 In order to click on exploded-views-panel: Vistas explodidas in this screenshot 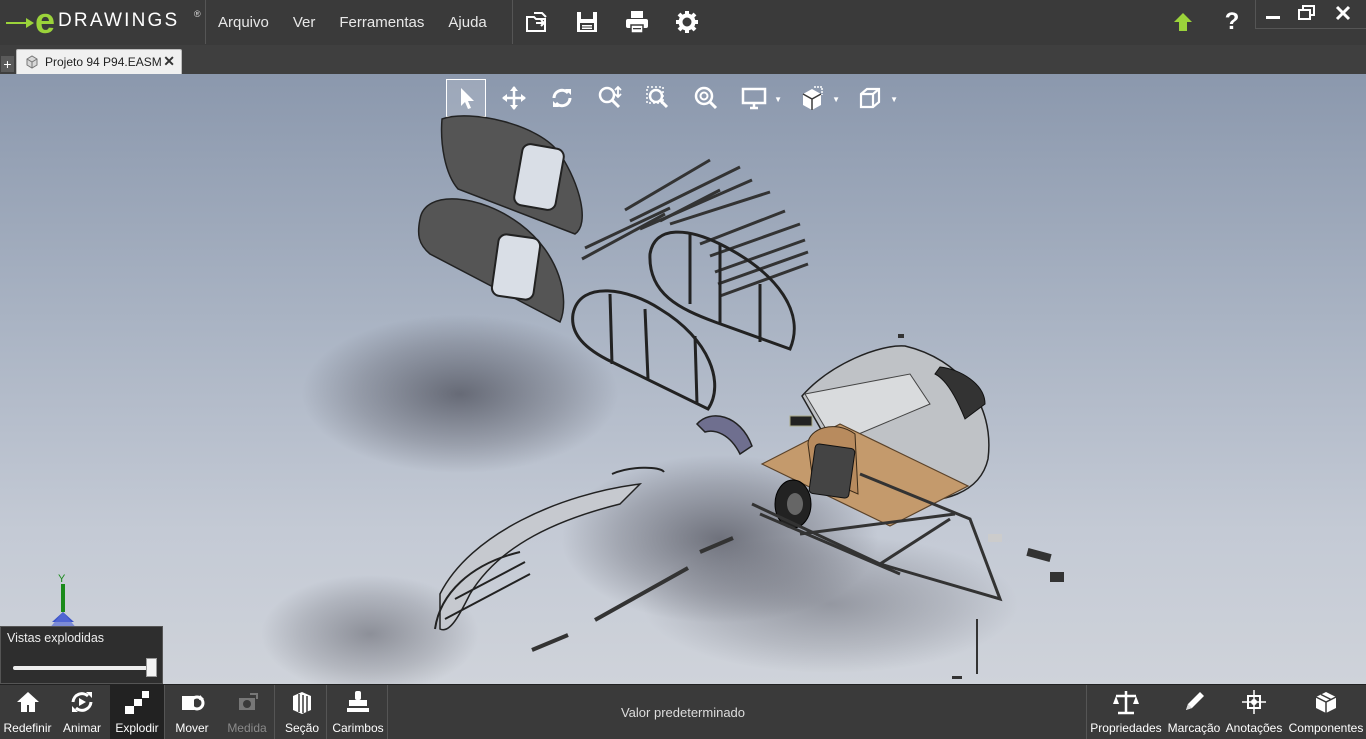, I will do `click(81, 655)`.